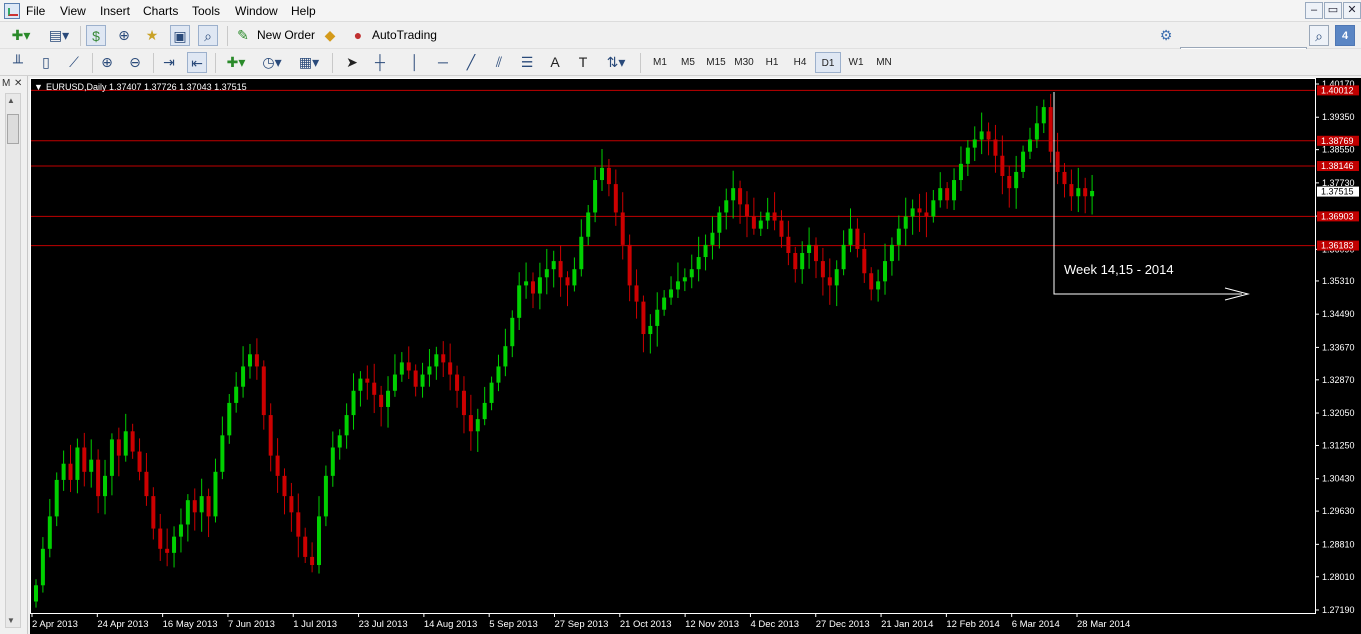  Describe the element at coordinates (73, 11) in the screenshot. I see `menu-view: View` at that location.